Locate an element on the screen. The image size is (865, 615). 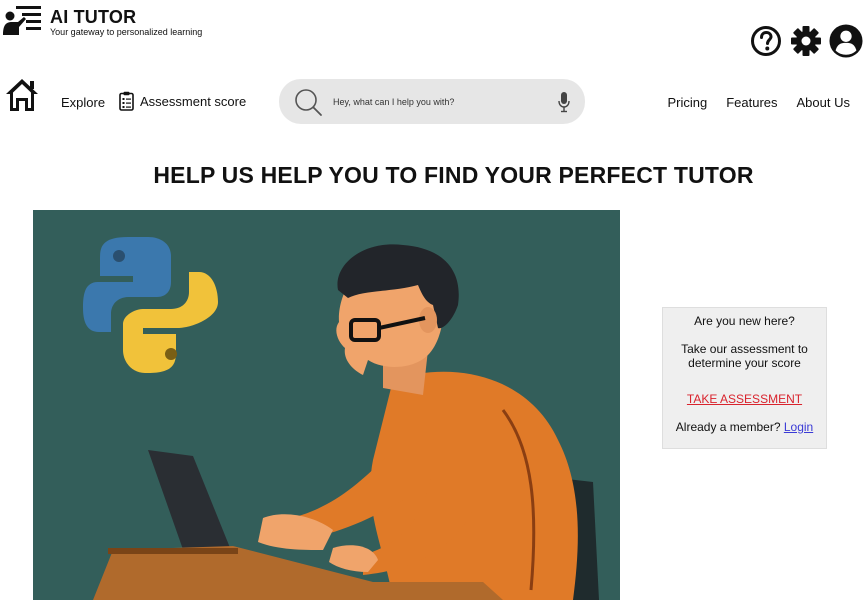
brand-title: AI TUTOR is located at coordinates (93, 17).